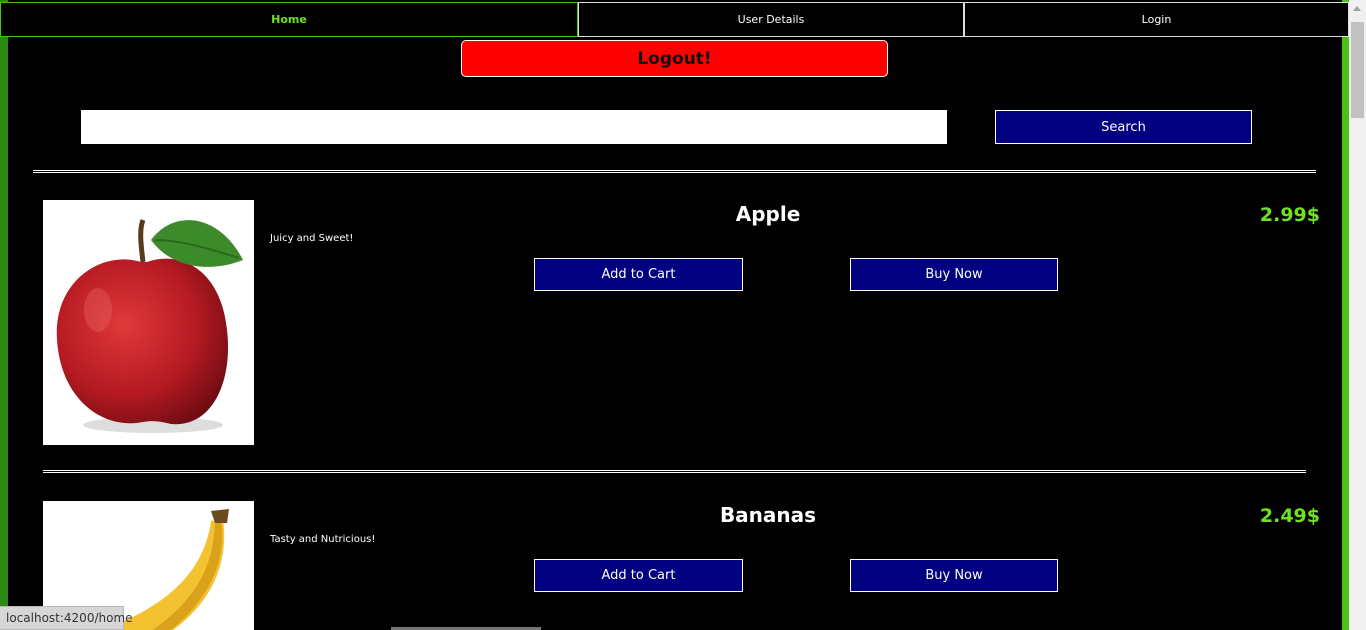 This screenshot has height=630, width=1366. I want to click on nav-home: Home, so click(289, 19).